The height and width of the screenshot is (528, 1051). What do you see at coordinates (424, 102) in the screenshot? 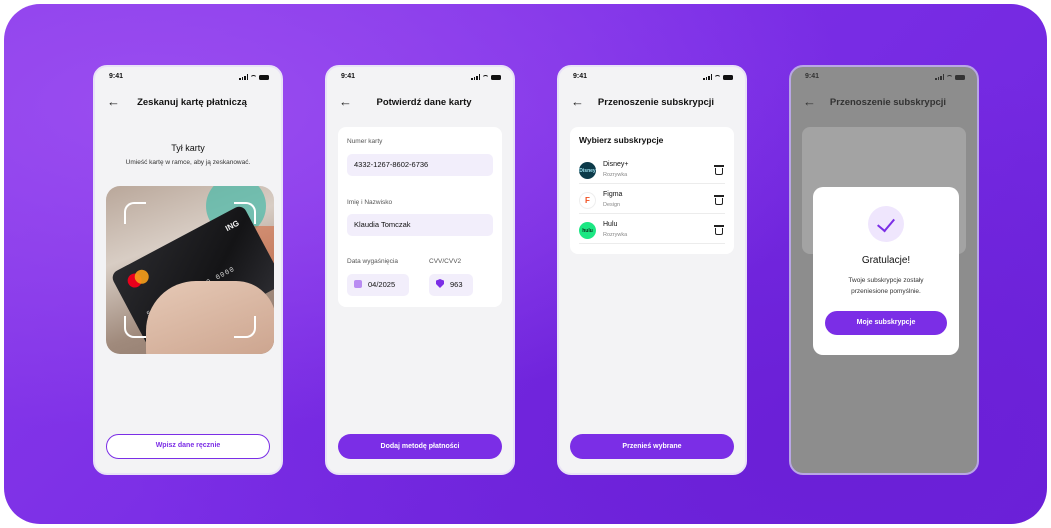
I see `screen-title: Potwierdź dane karty` at bounding box center [424, 102].